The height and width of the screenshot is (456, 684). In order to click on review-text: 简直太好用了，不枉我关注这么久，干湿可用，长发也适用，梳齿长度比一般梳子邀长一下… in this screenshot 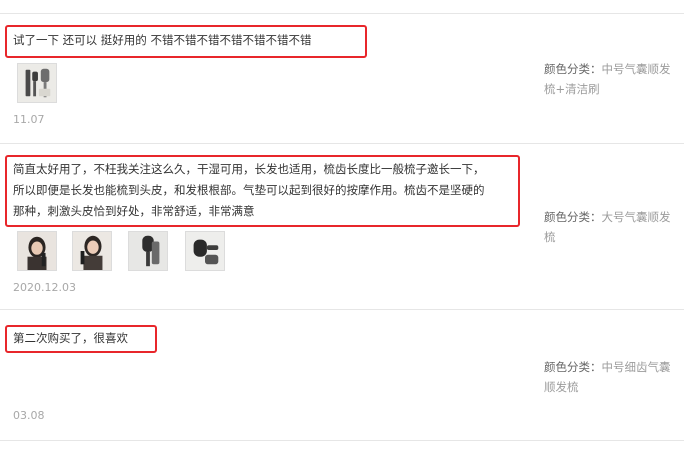, I will do `click(249, 190)`.